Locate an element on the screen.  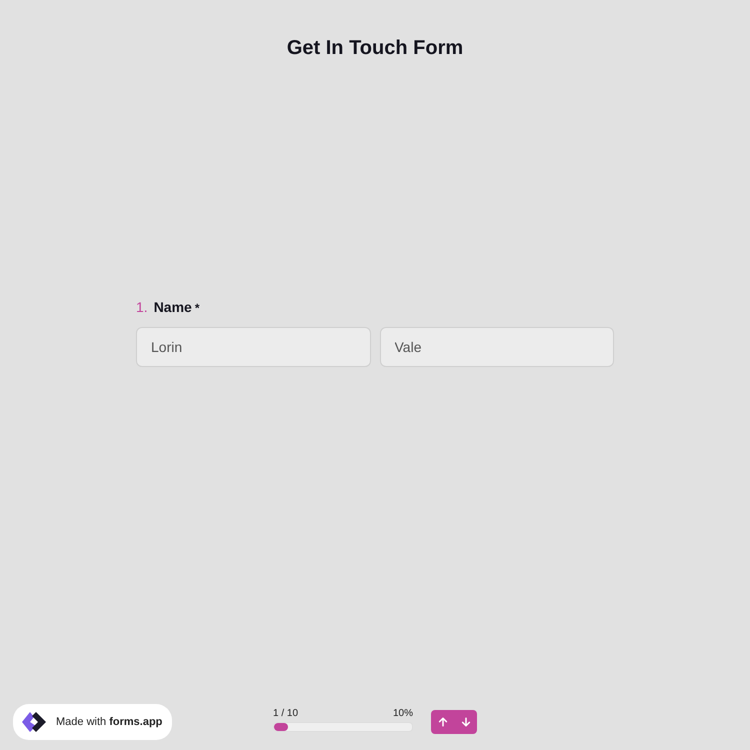
progress-count: 1 / 10 is located at coordinates (285, 713).